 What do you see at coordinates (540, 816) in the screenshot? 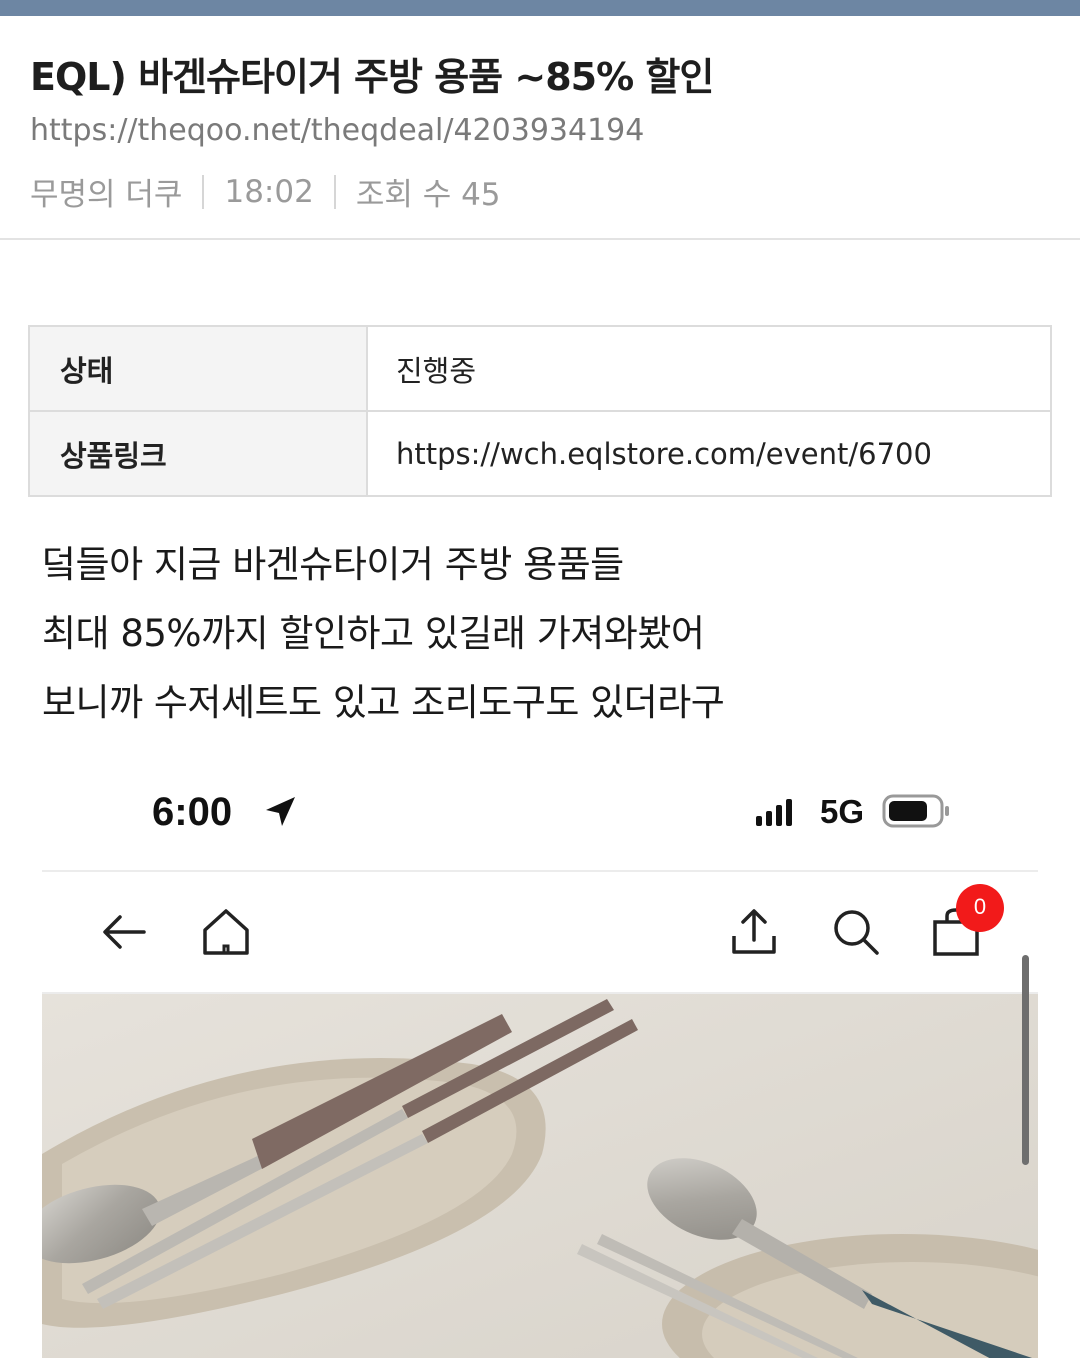
I see `phone-status-bar: 6:00 5G` at bounding box center [540, 816].